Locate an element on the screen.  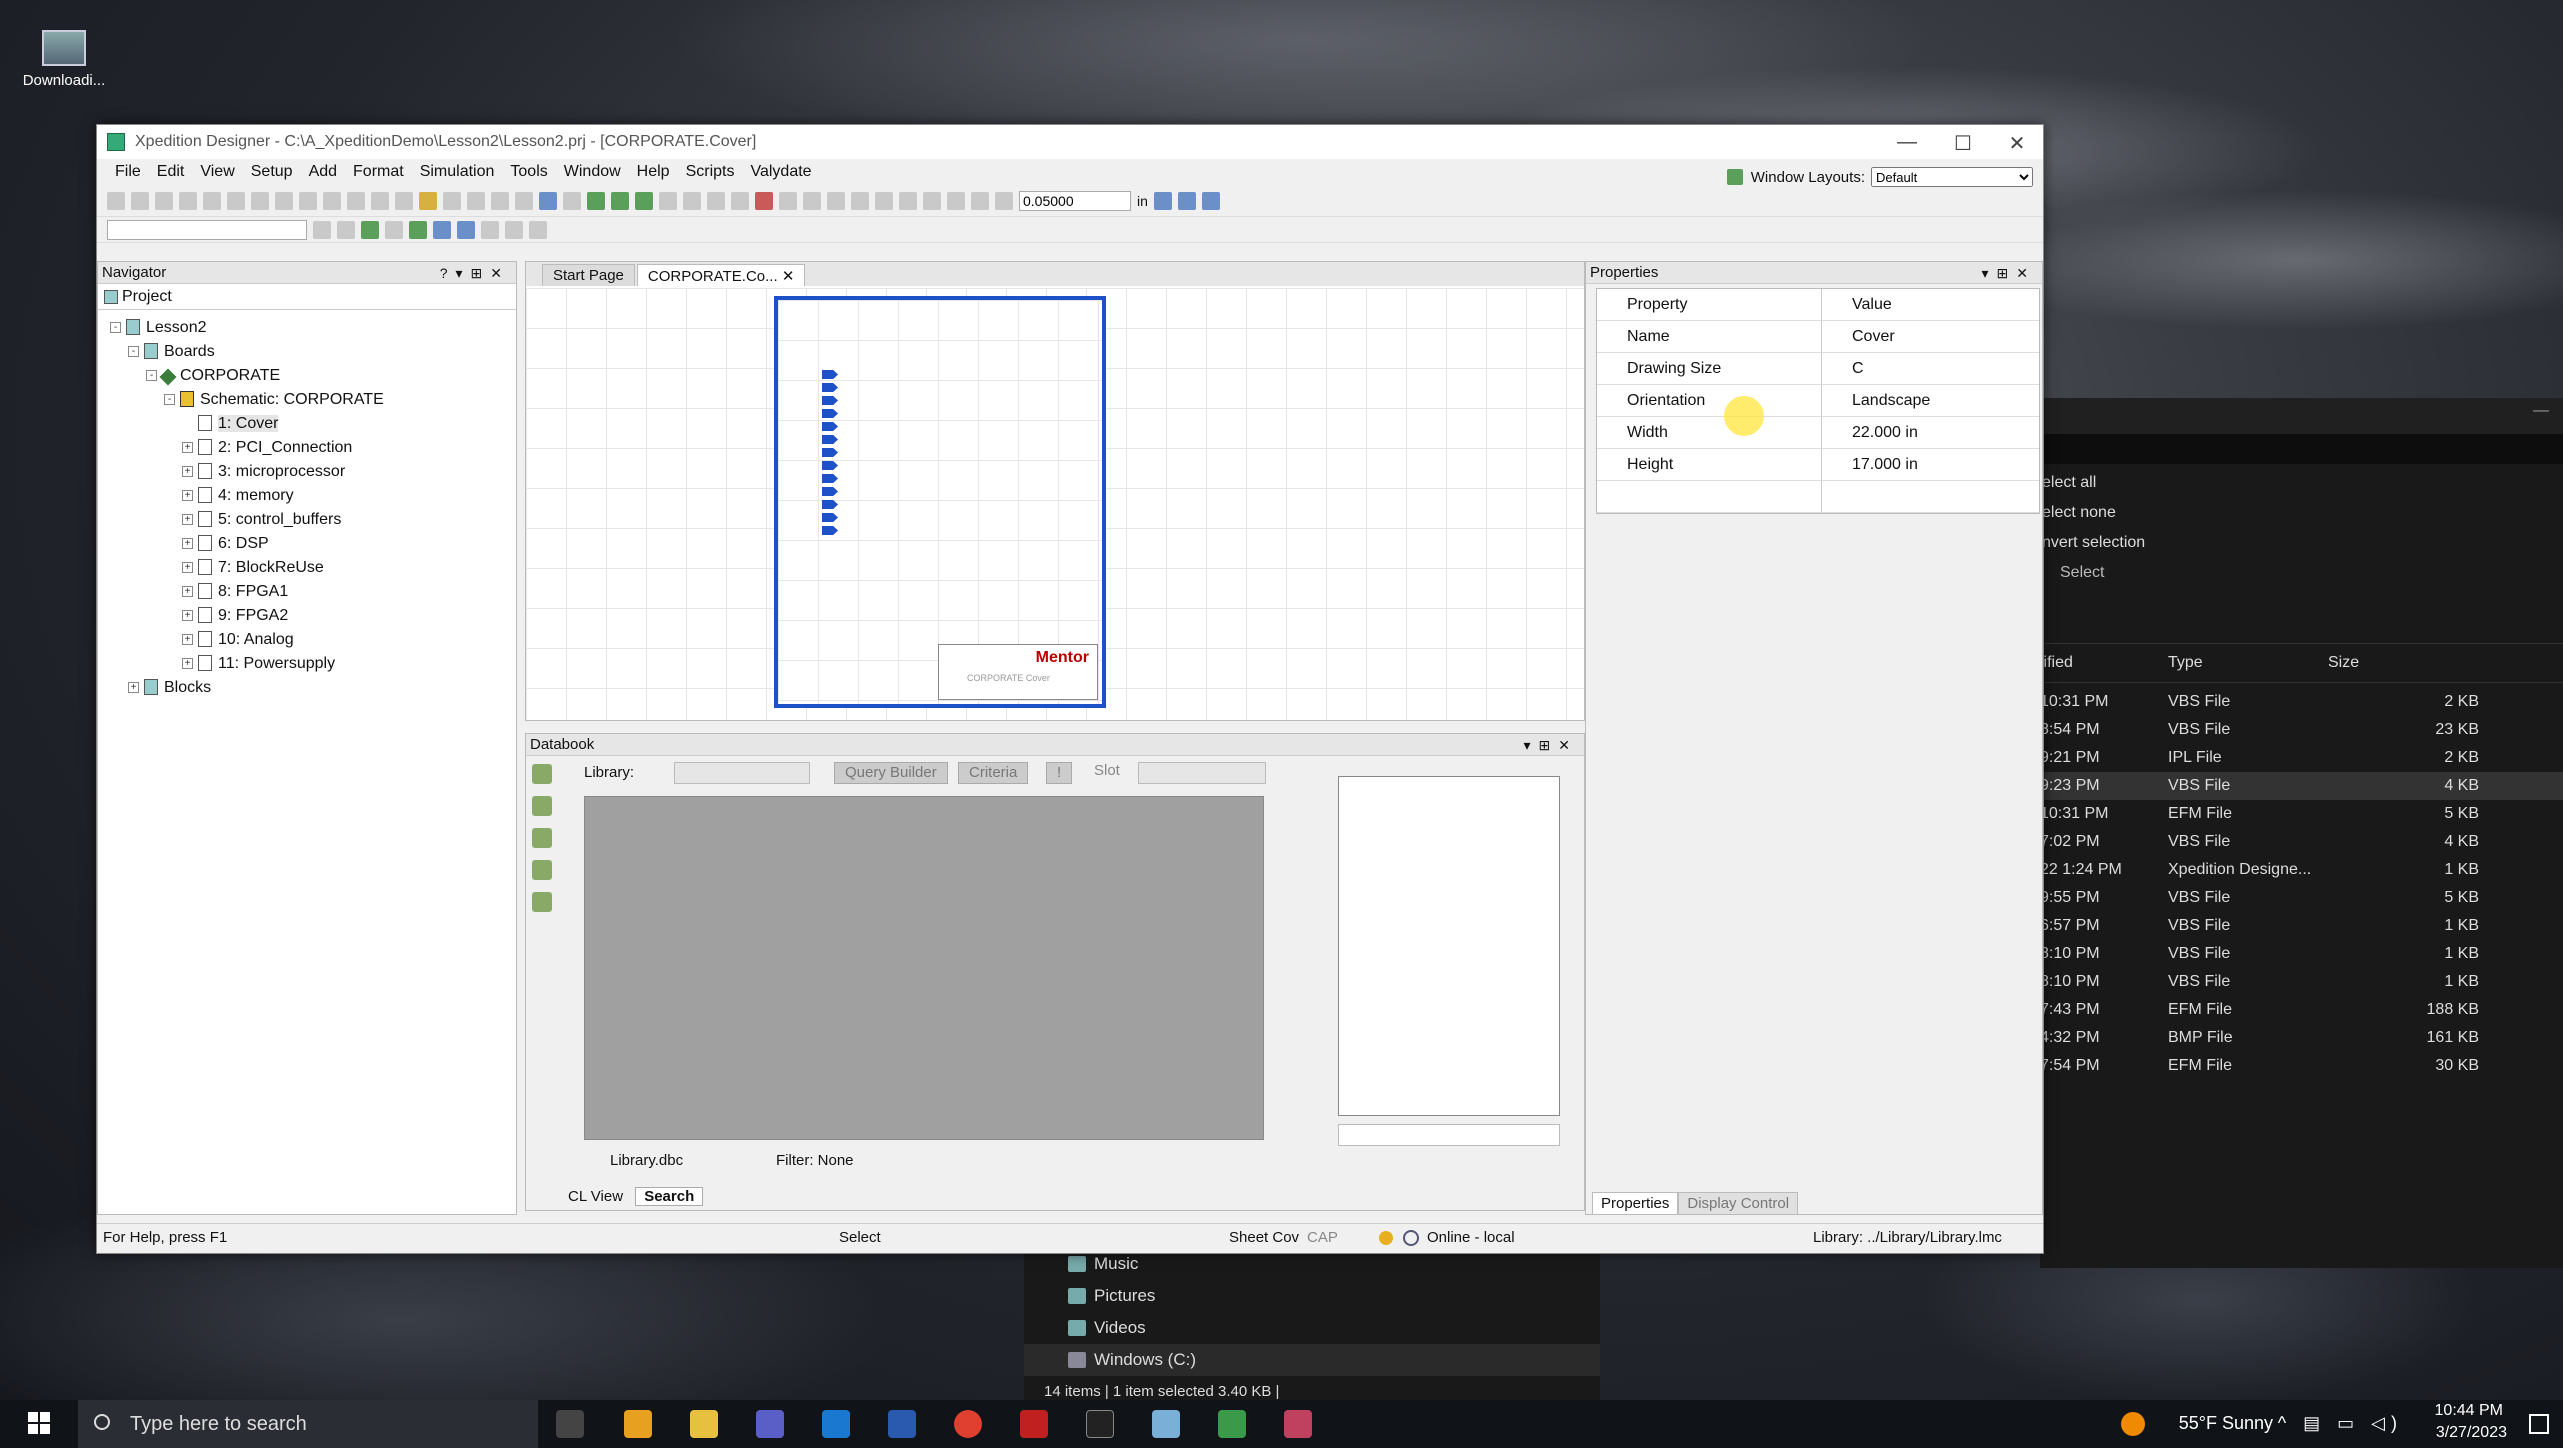
zoom-fit-icon is located at coordinates (308, 200).